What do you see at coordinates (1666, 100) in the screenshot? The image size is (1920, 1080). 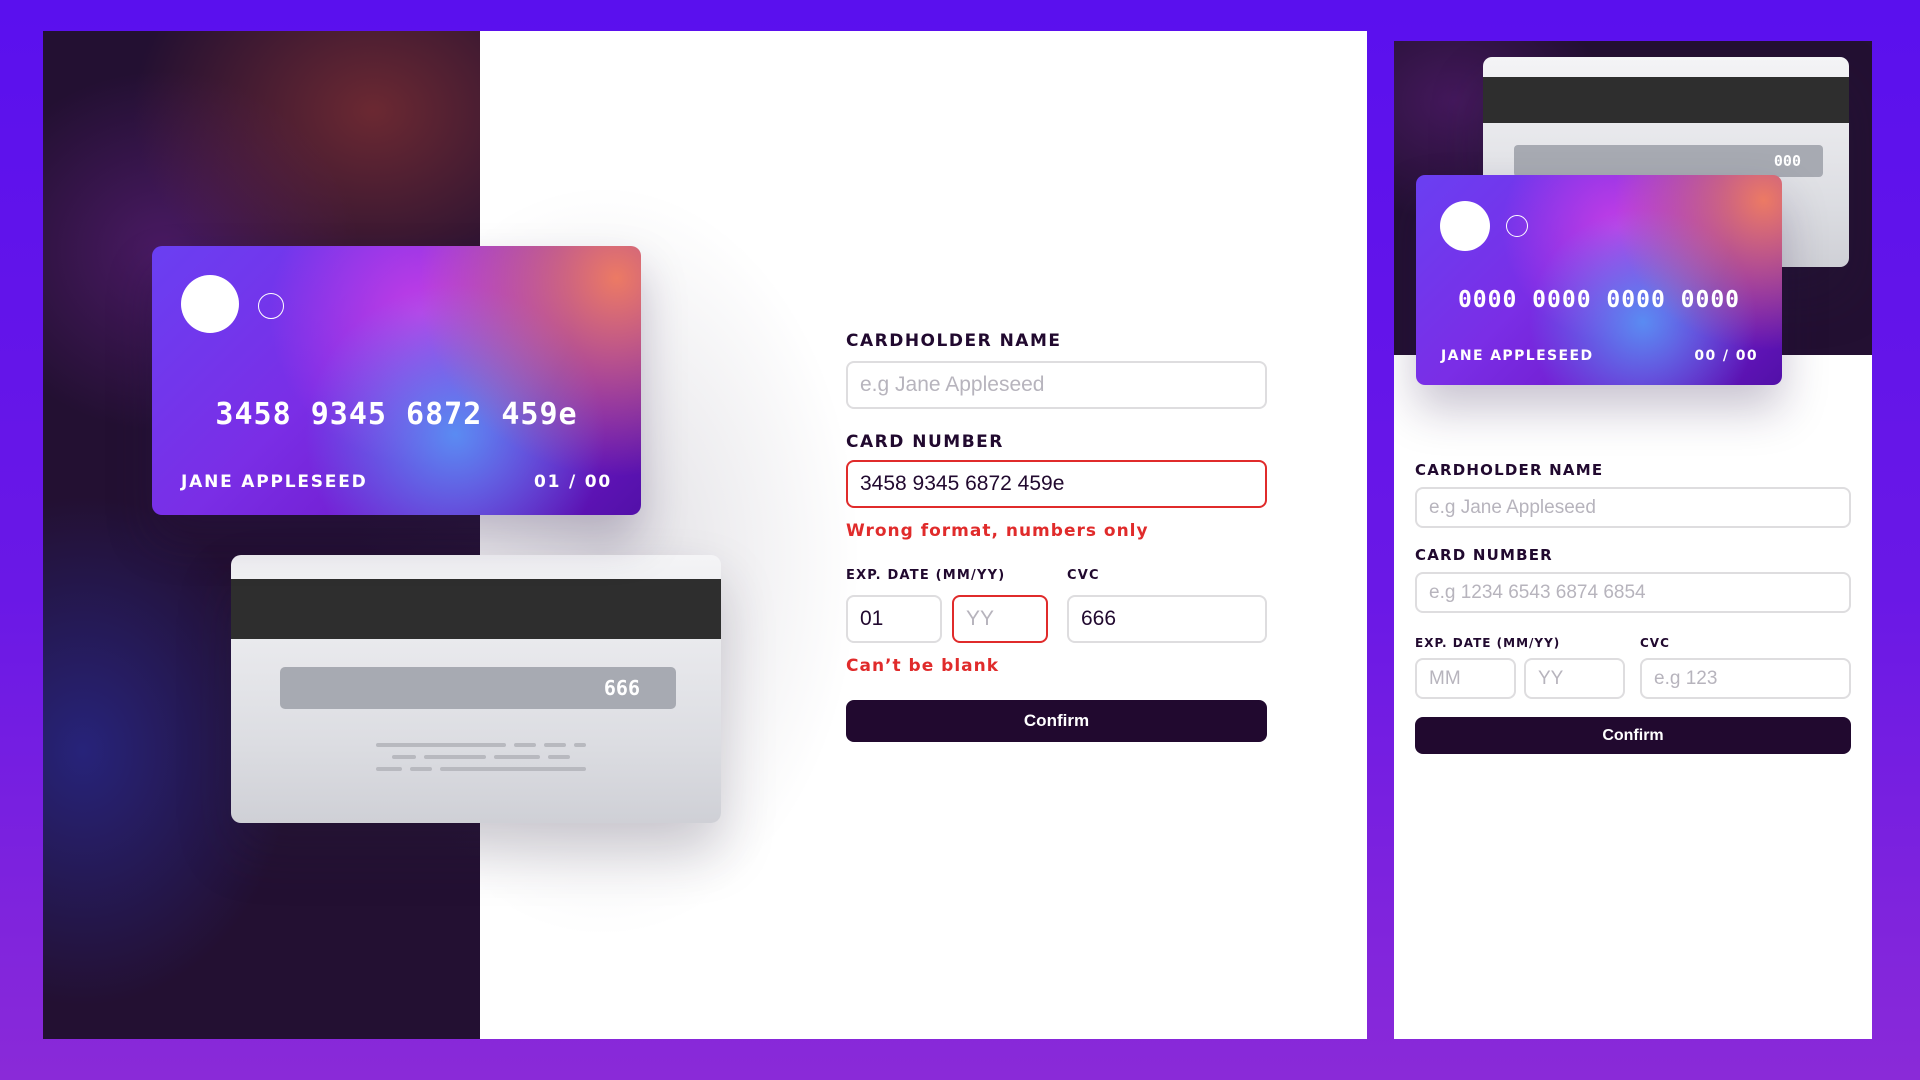 I see `mobile-magnetic-stripe` at bounding box center [1666, 100].